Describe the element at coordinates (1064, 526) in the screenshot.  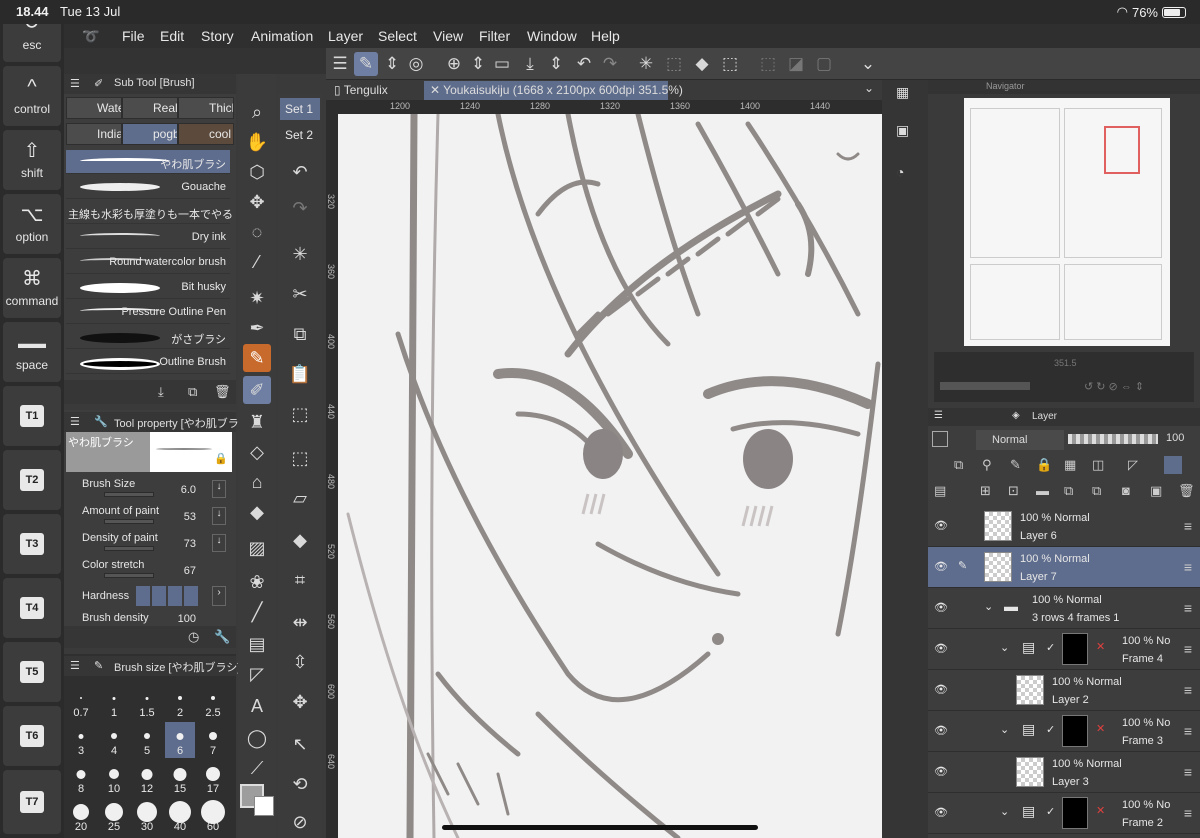
I see `layer-row: 👁 100 % Normal Layer 6 ≡` at that location.